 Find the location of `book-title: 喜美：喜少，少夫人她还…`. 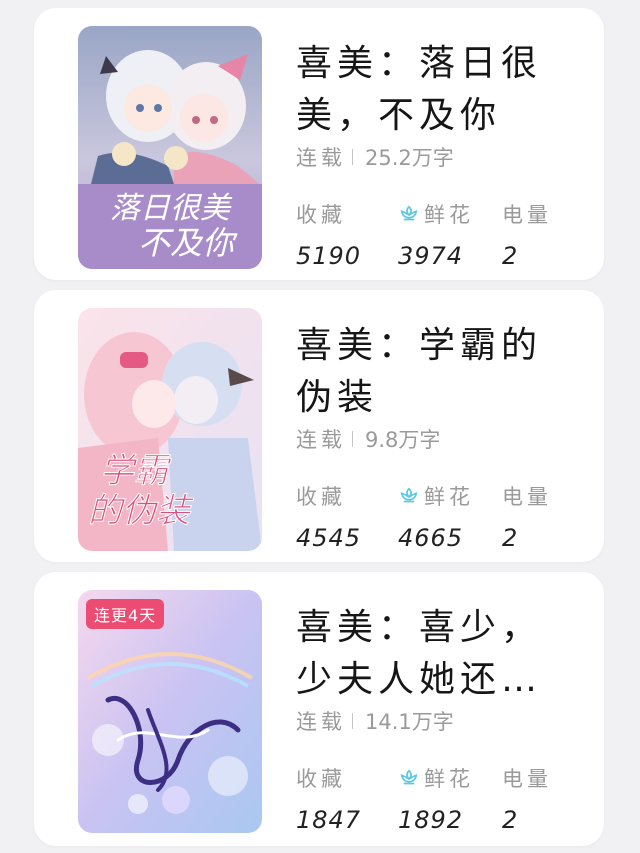

book-title: 喜美：喜少，少夫人她还… is located at coordinates (431, 654).